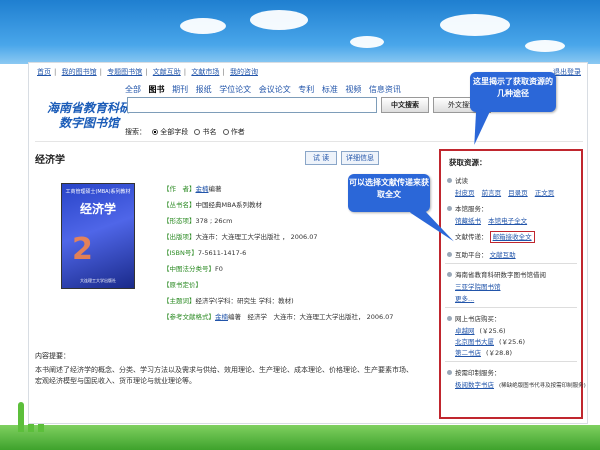 The image size is (600, 450). I want to click on chinese-search-button: 中文搜索, so click(405, 105).